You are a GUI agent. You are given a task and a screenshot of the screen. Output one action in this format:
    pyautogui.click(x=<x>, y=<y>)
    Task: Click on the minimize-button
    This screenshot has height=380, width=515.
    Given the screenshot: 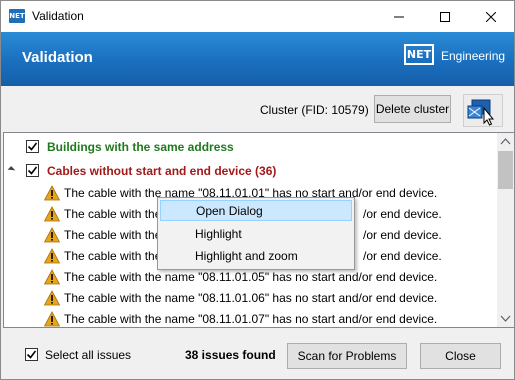 What is the action you would take?
    pyautogui.click(x=399, y=16)
    